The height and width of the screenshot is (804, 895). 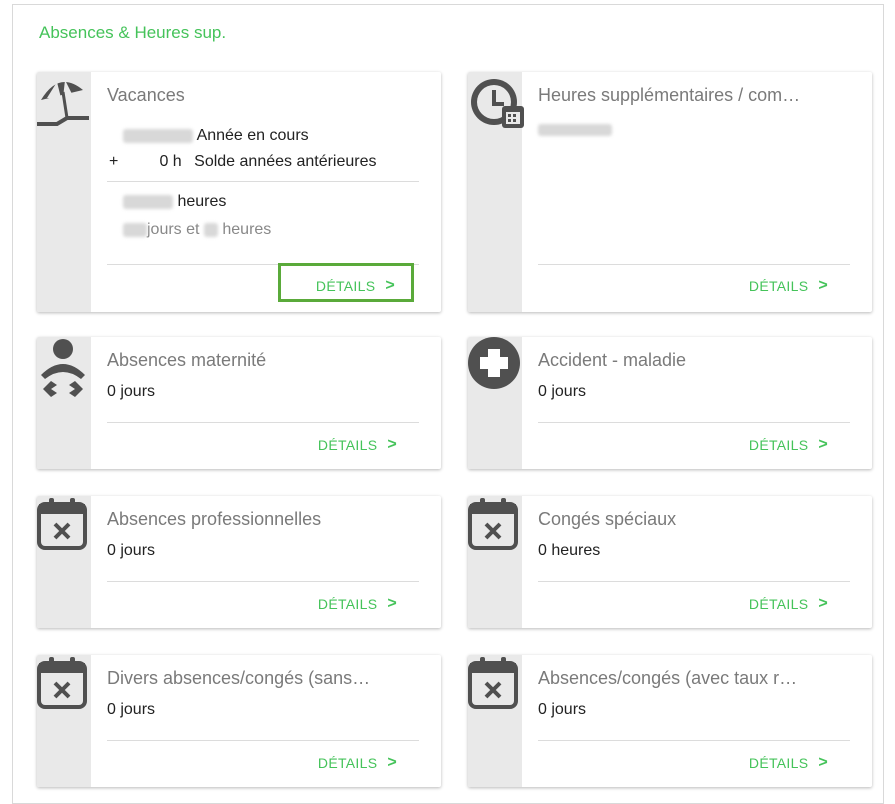 What do you see at coordinates (146, 95) in the screenshot?
I see `card-title: Vacances` at bounding box center [146, 95].